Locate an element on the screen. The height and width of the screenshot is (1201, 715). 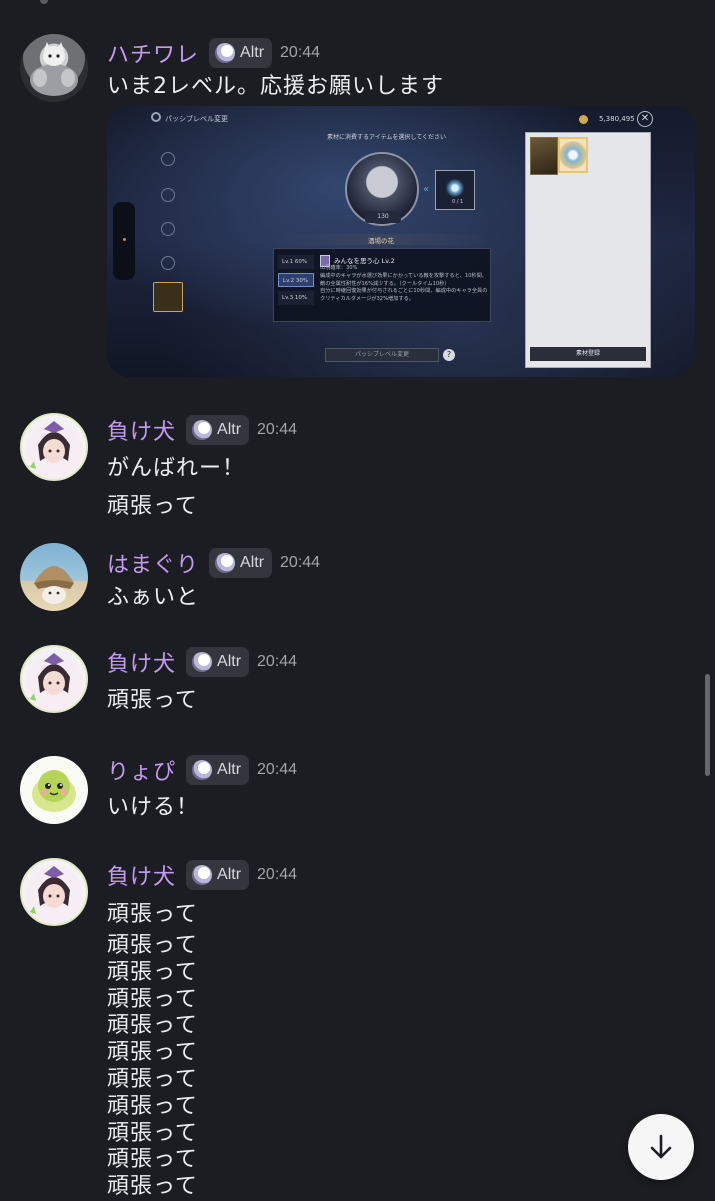
previous-message-indicator is located at coordinates (44, 2).